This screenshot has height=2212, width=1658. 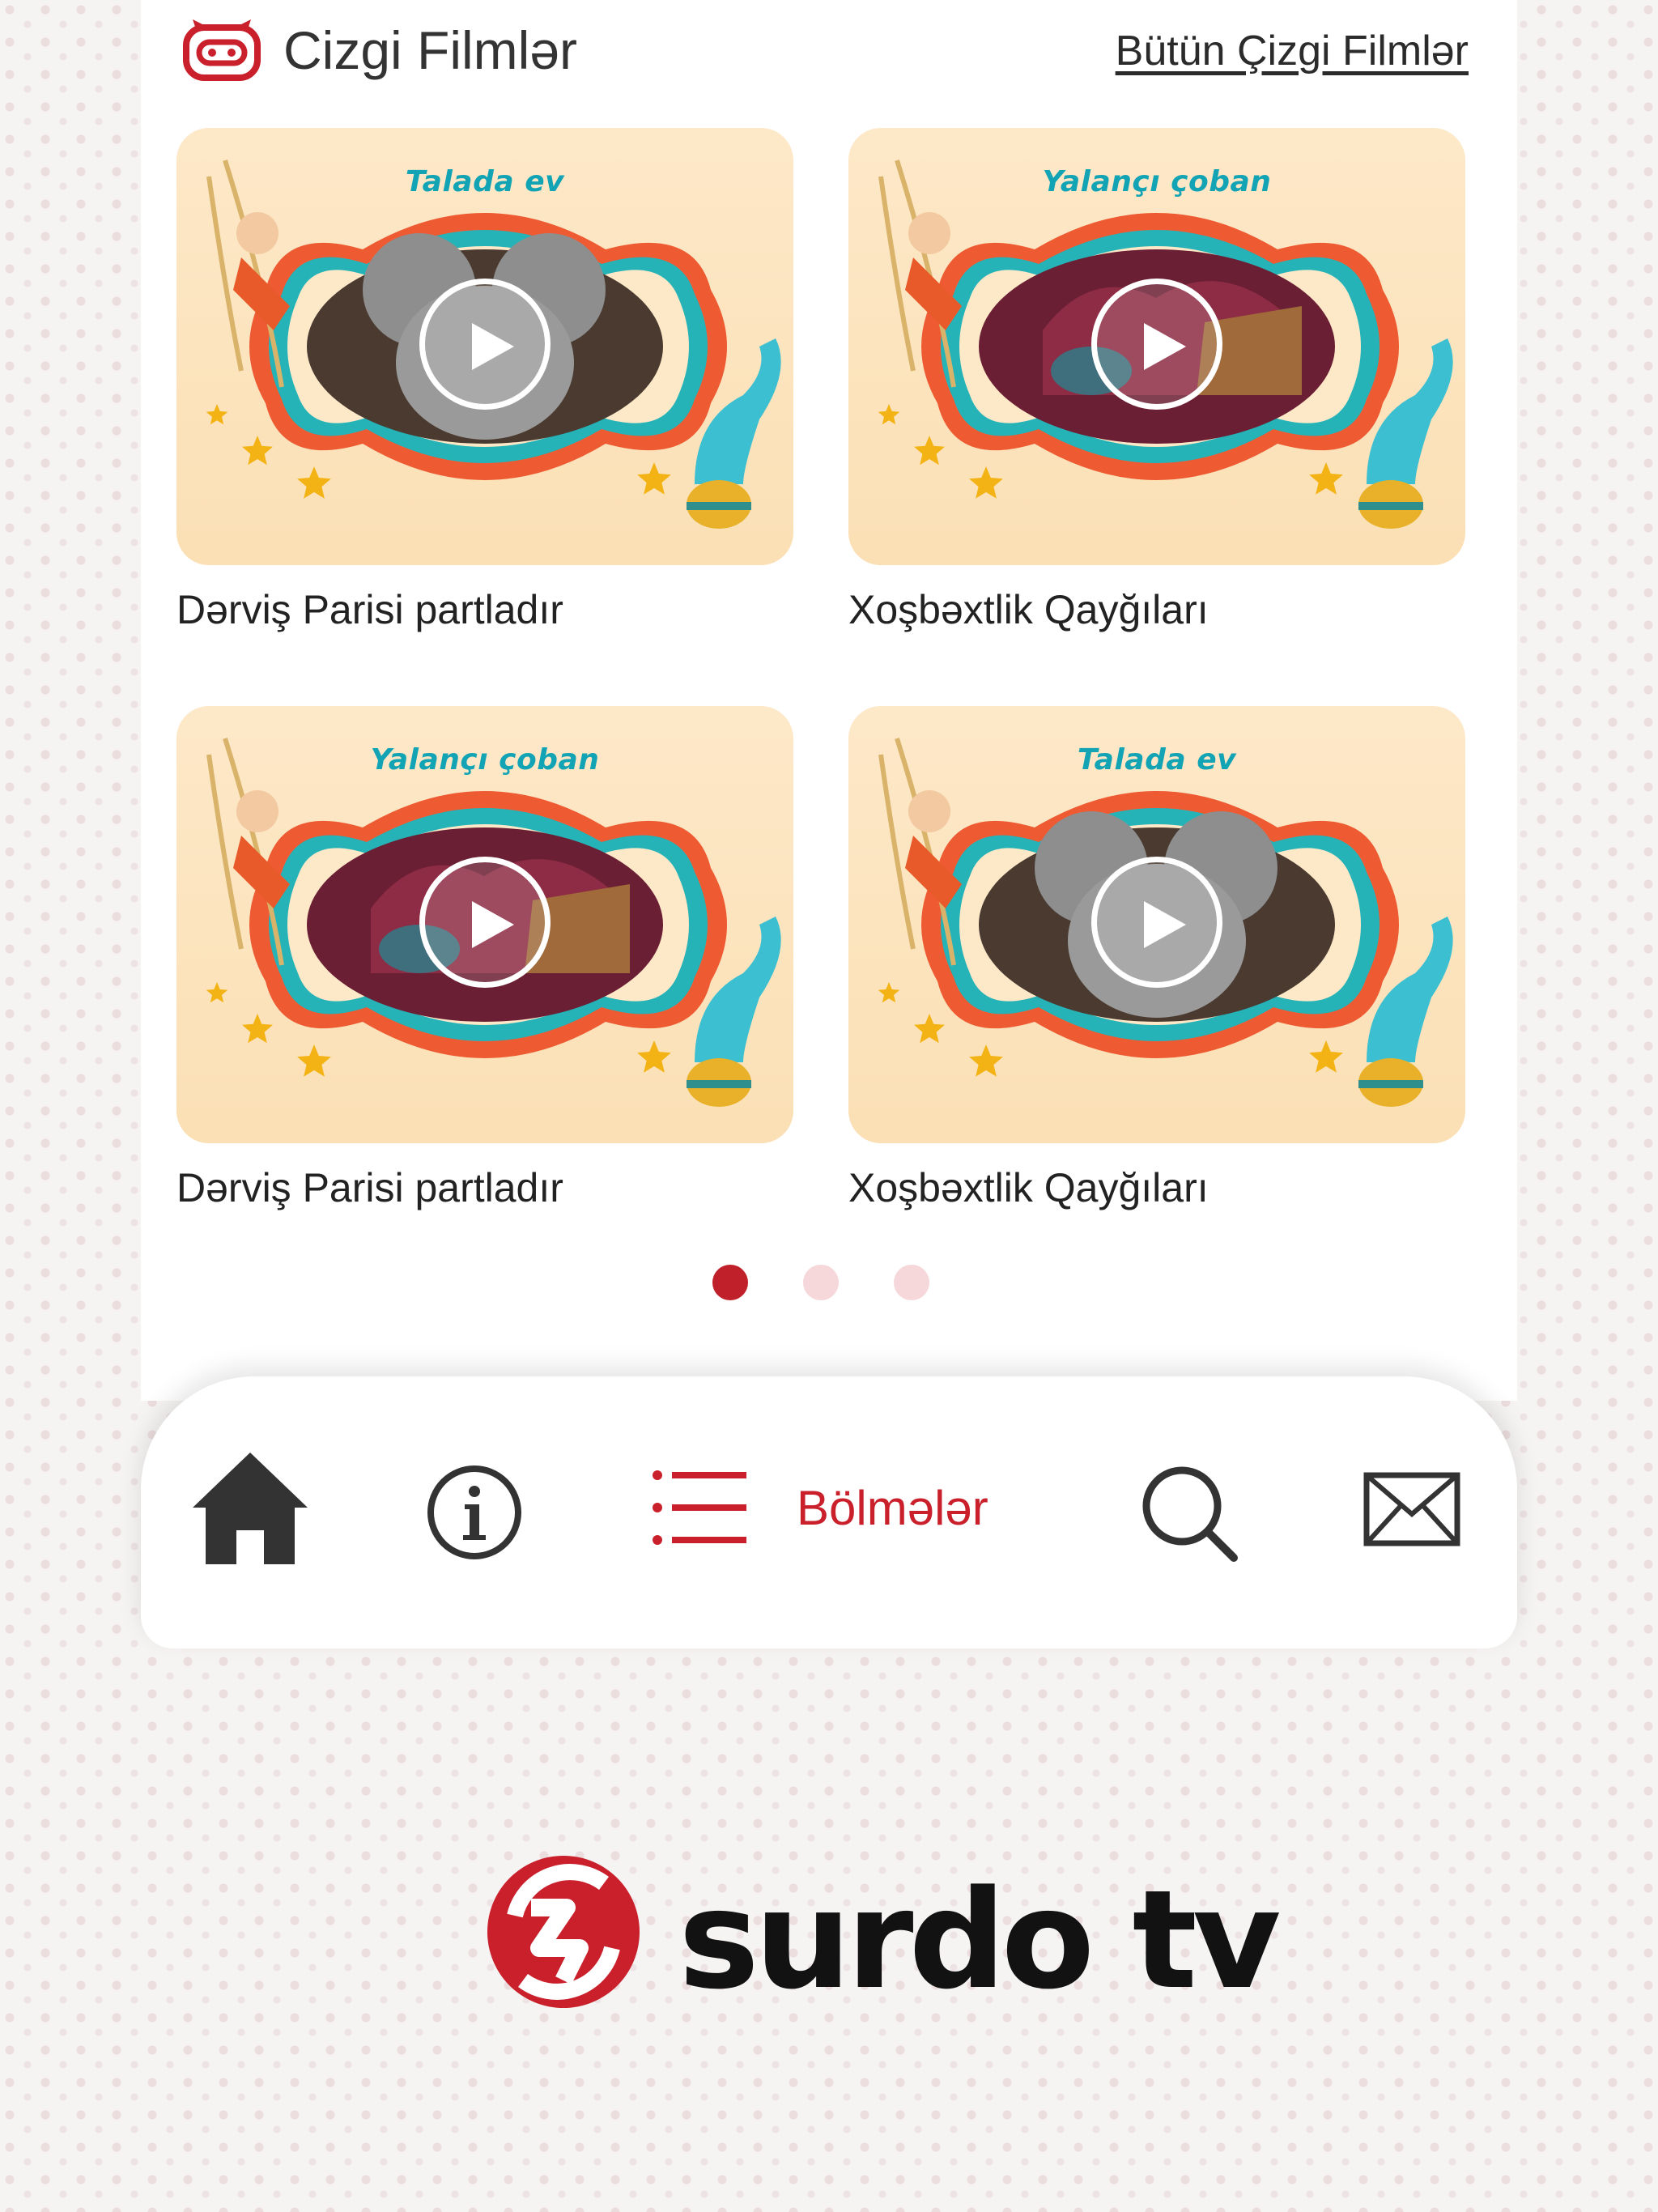 I want to click on mail-icon, so click(x=1411, y=1513).